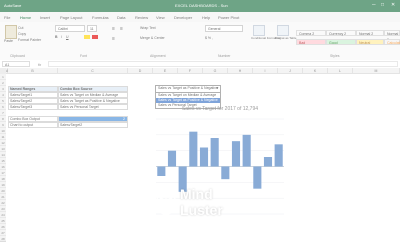 Image resolution: width=400 pixels, height=242 pixels. Describe the element at coordinates (39, 64) in the screenshot. I see `fx-icon: fx` at that location.